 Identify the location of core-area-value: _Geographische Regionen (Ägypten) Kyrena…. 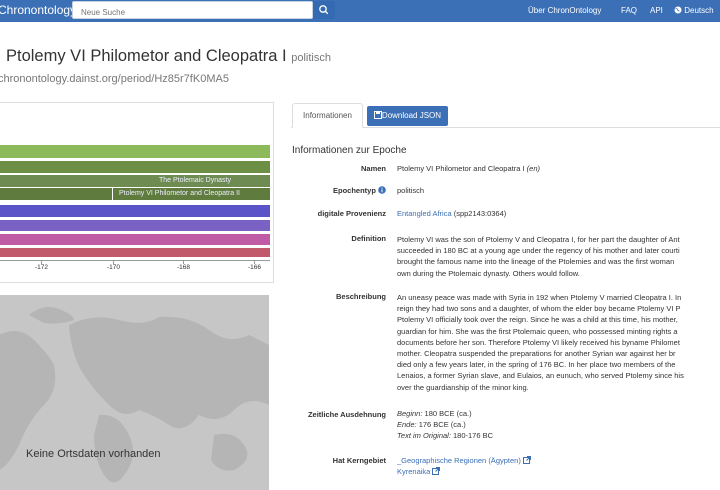
(558, 466).